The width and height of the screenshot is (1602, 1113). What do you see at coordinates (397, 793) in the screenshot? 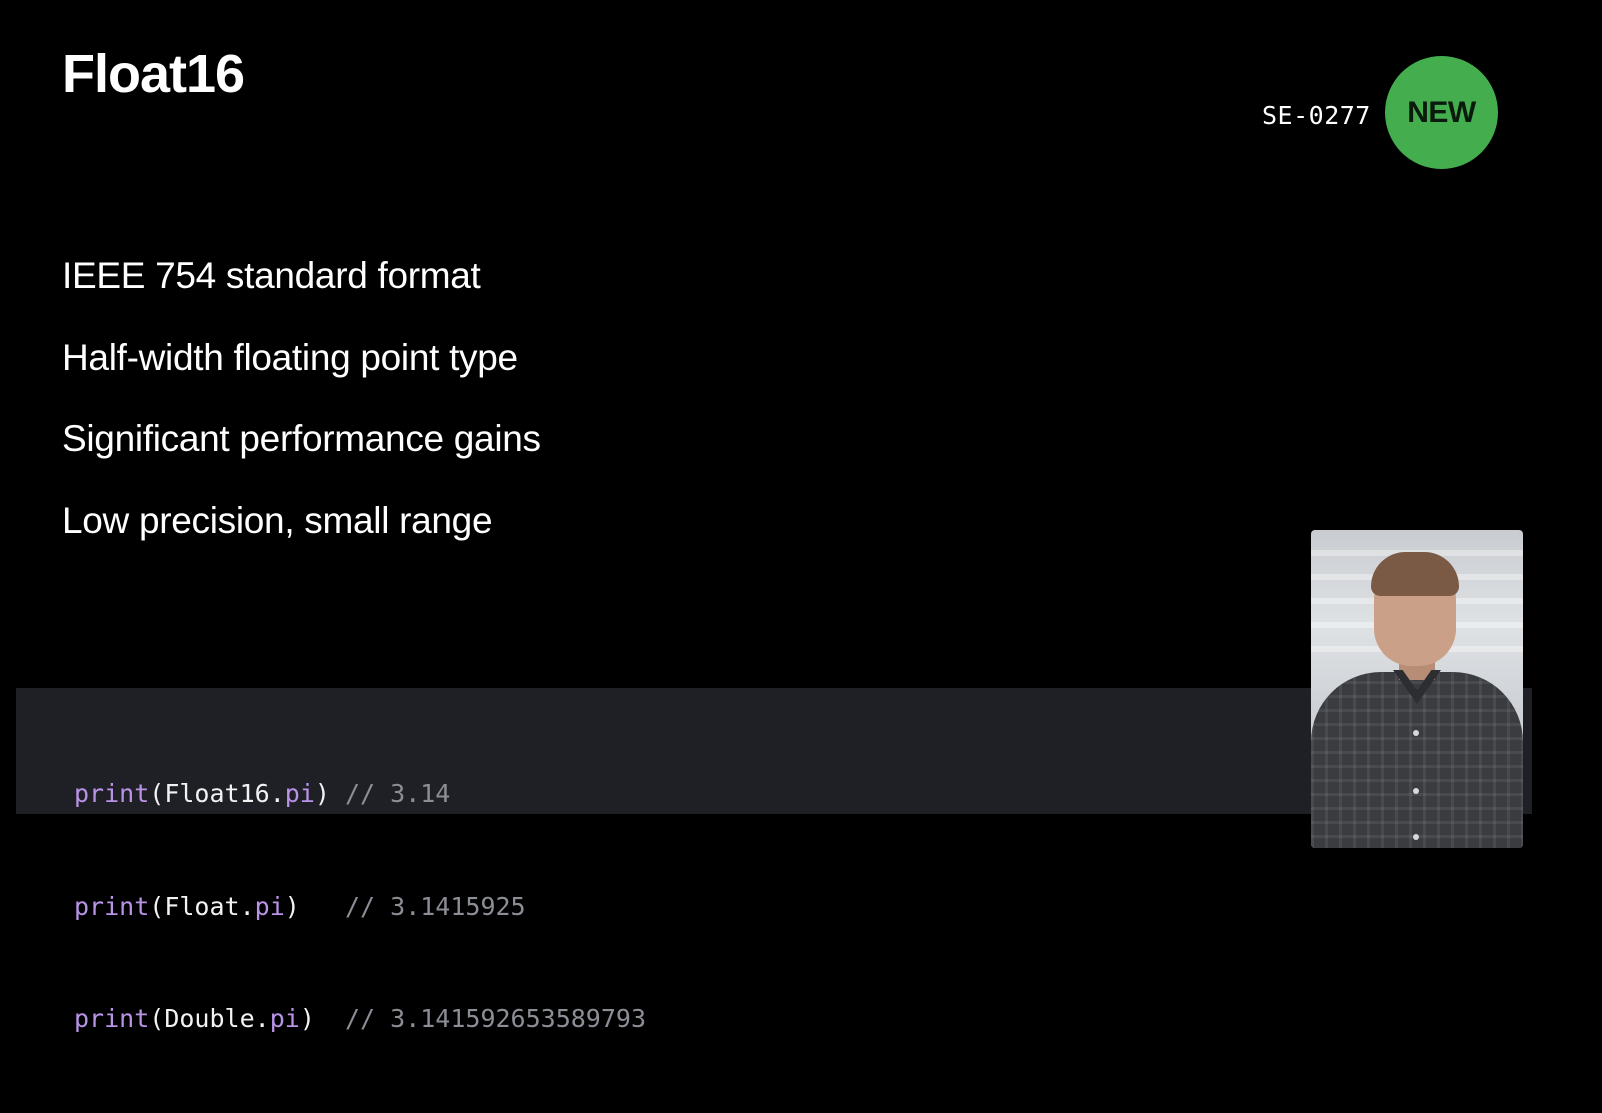
I see `code-comment: // 3.14` at bounding box center [397, 793].